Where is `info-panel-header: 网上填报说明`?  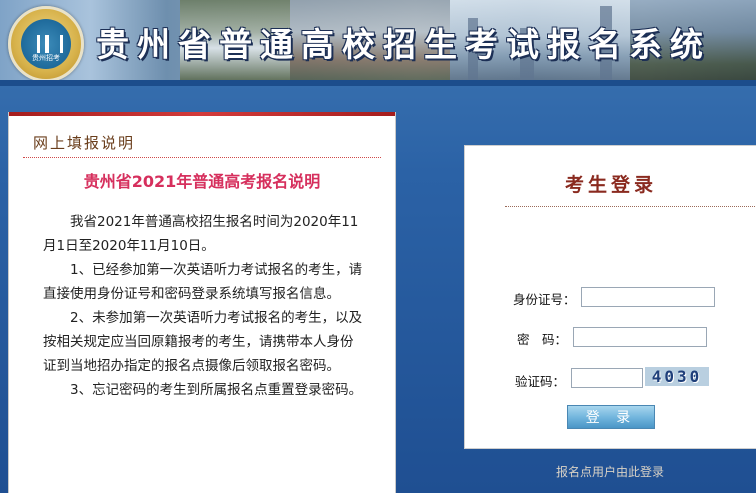 info-panel-header: 网上填报说明 is located at coordinates (84, 143).